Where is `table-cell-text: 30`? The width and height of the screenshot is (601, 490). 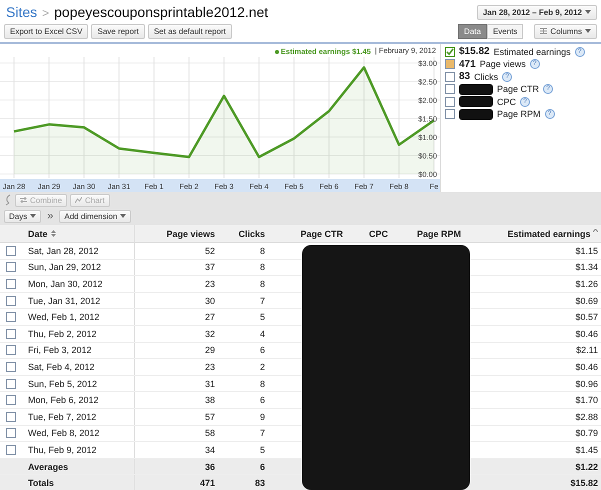 table-cell-text: 30 is located at coordinates (210, 301).